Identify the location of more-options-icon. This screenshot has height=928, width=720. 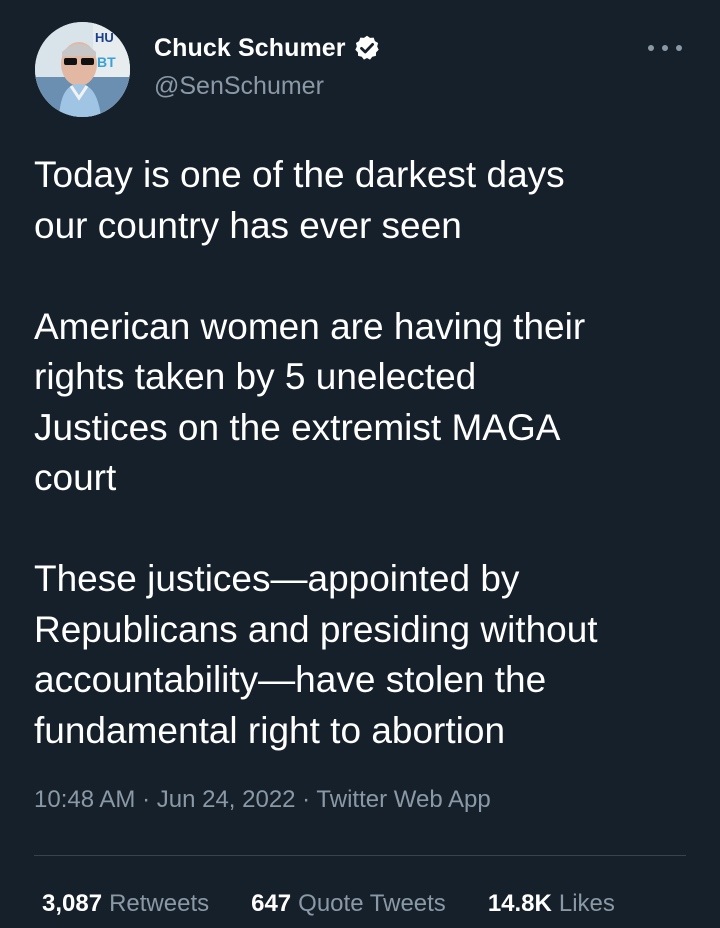
(665, 48).